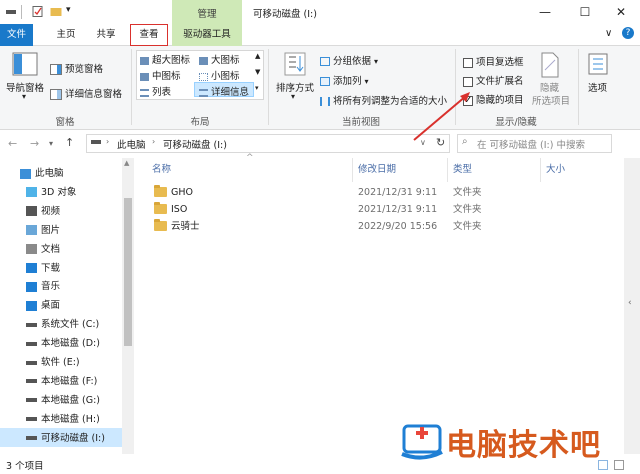 This screenshot has width=640, height=474. What do you see at coordinates (61, 438) in the screenshot?
I see `nav-item: 可移动磁盘 (I:)` at bounding box center [61, 438].